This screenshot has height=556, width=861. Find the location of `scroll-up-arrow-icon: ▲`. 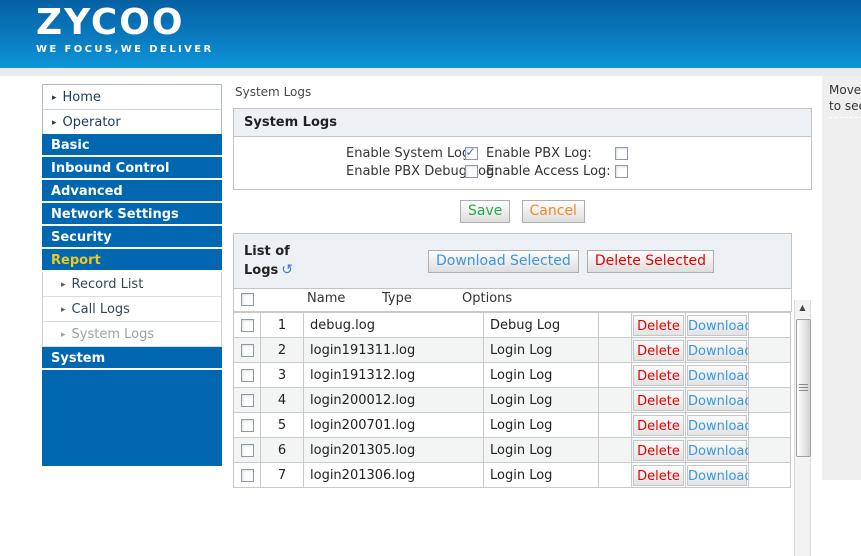

scroll-up-arrow-icon: ▲ is located at coordinates (802, 307).